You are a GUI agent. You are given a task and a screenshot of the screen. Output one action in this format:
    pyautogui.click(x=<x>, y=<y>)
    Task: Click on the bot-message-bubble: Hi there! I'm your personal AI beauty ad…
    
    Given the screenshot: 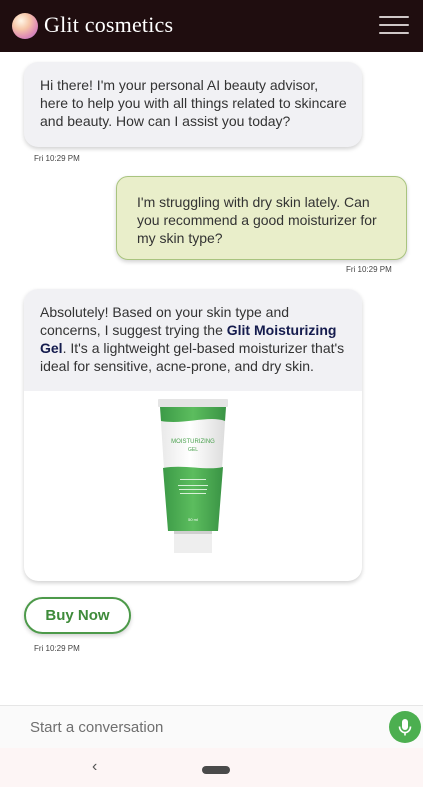 What is the action you would take?
    pyautogui.click(x=193, y=104)
    